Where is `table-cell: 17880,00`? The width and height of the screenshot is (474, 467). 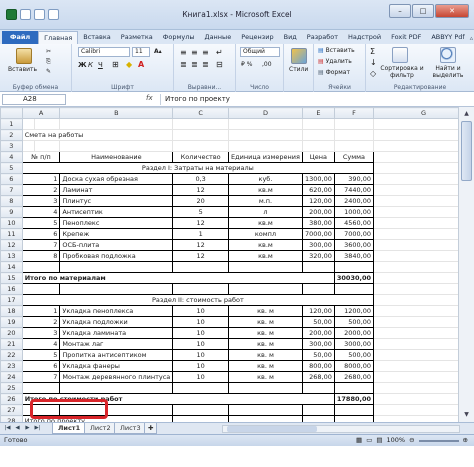
table-cell: 17880,00 is located at coordinates (354, 399).